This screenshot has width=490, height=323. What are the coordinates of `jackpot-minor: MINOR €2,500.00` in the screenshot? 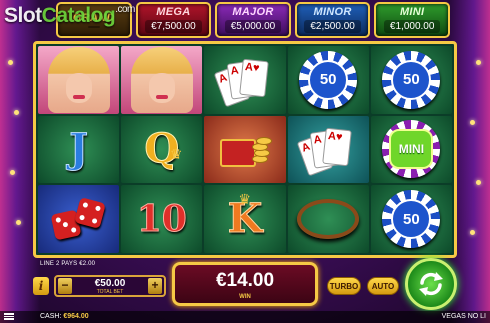 It's located at (332, 20).